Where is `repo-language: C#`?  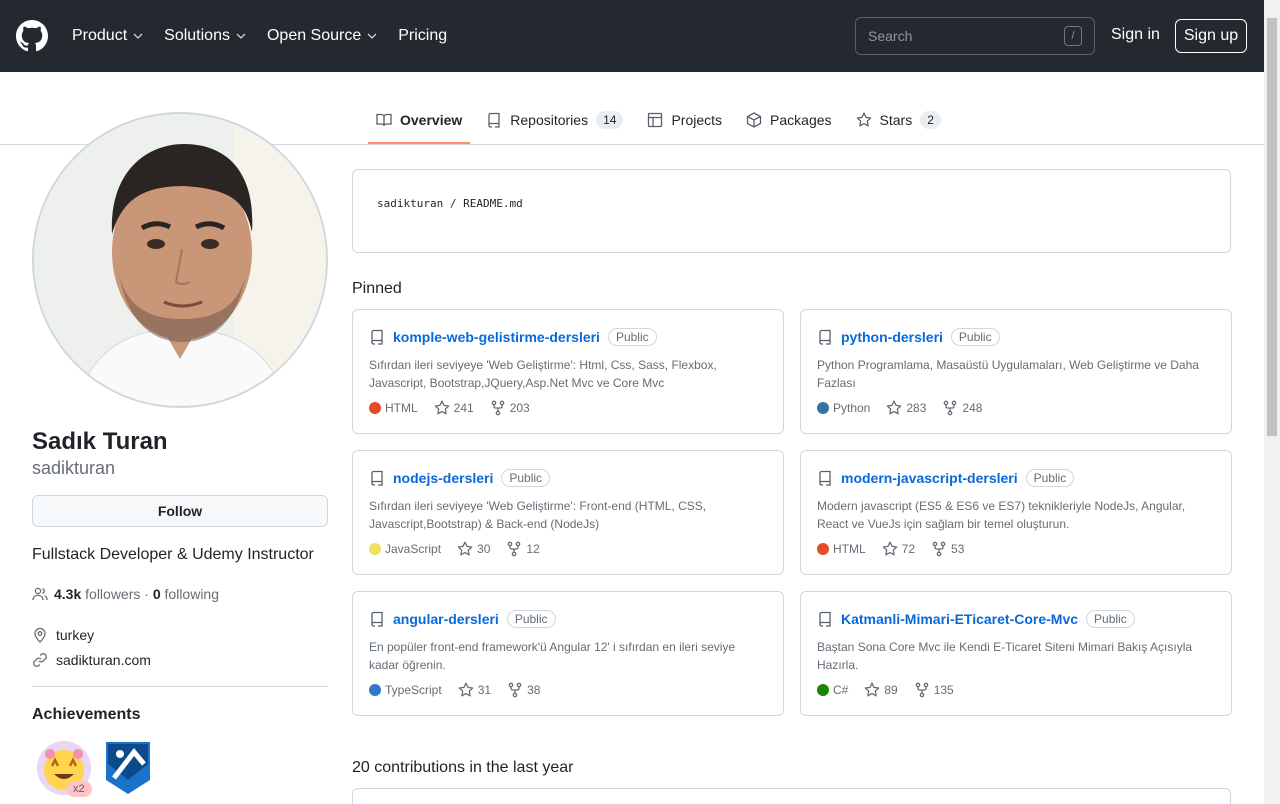
repo-language: C# is located at coordinates (832, 690).